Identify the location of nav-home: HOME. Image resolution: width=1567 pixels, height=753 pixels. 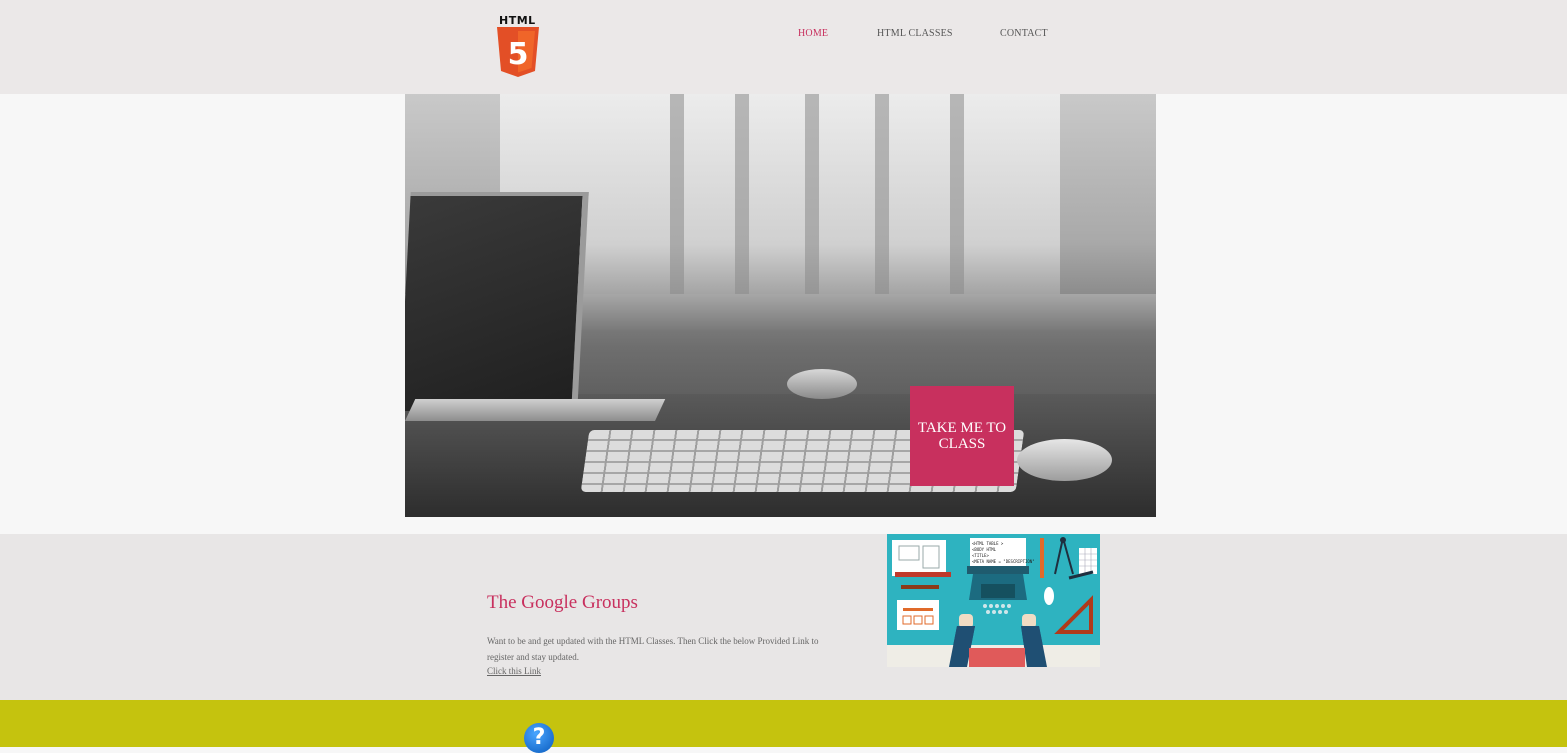
(813, 33).